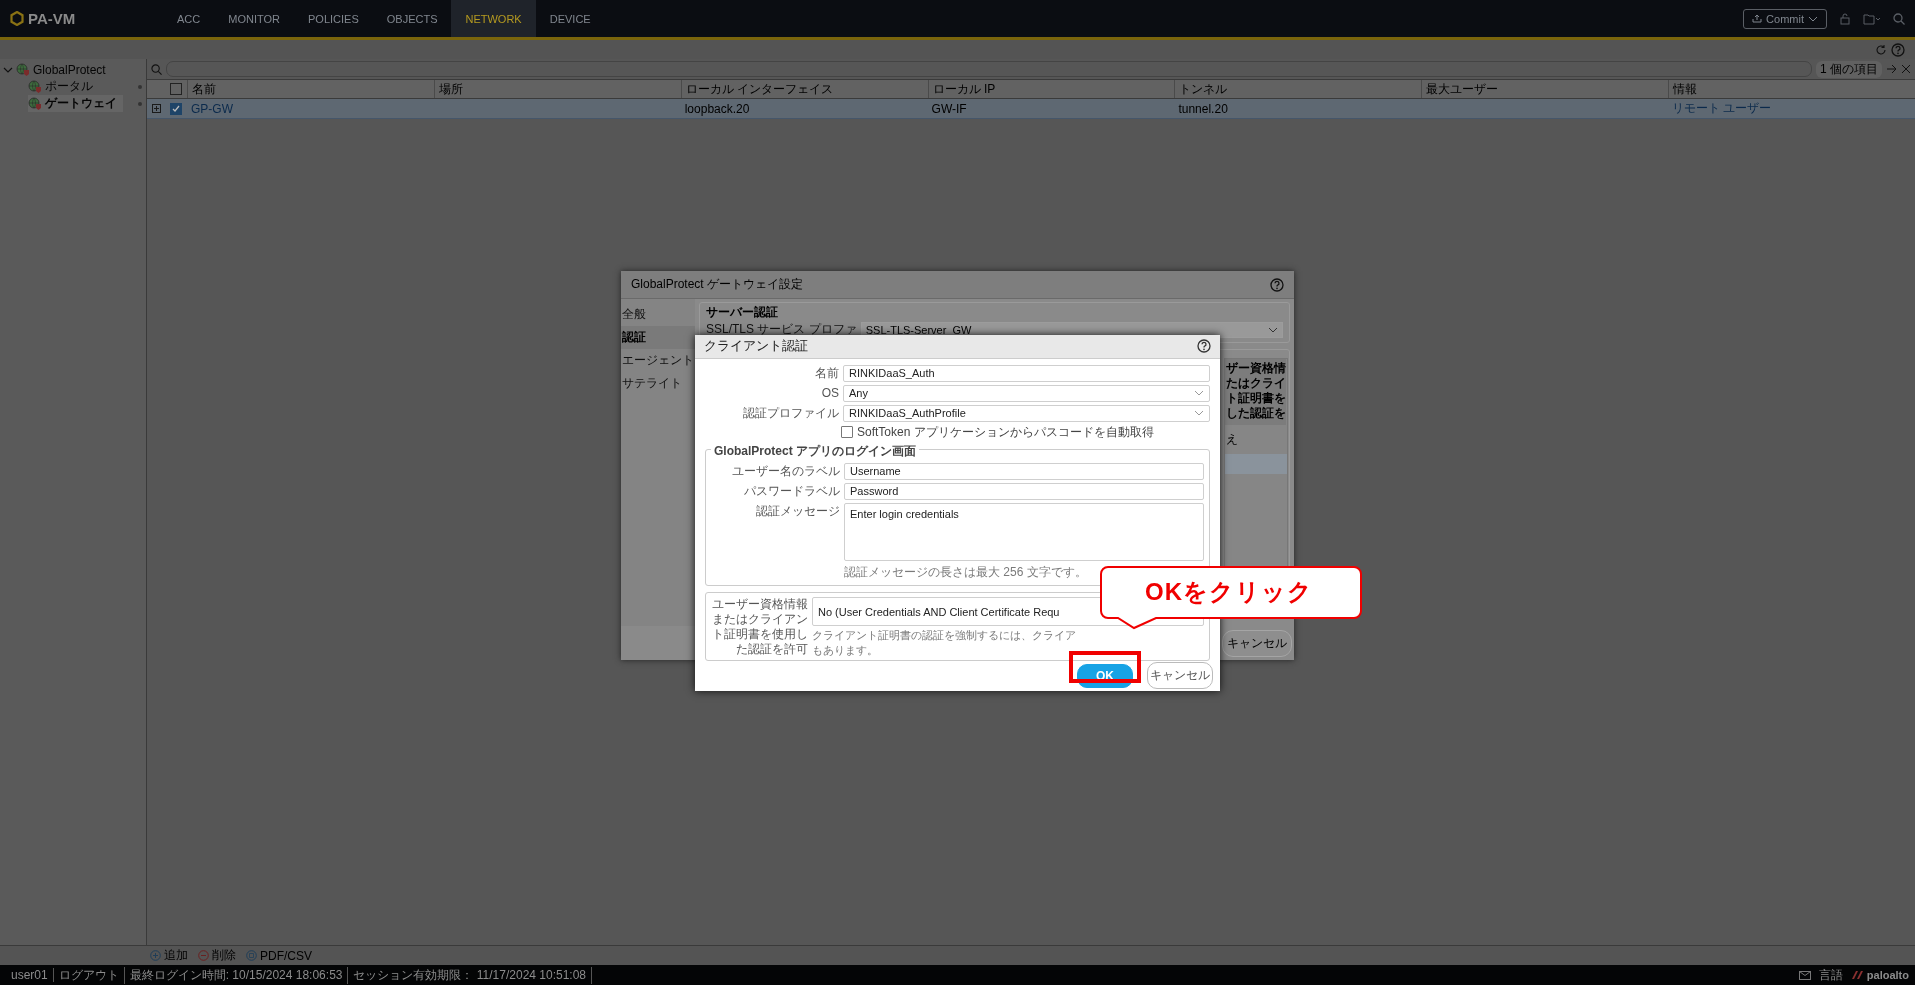 The width and height of the screenshot is (1915, 985). Describe the element at coordinates (944, 642) in the screenshot. I see `hint-text: クライアント証明書の認証を強制するには、クライア もあります。` at that location.